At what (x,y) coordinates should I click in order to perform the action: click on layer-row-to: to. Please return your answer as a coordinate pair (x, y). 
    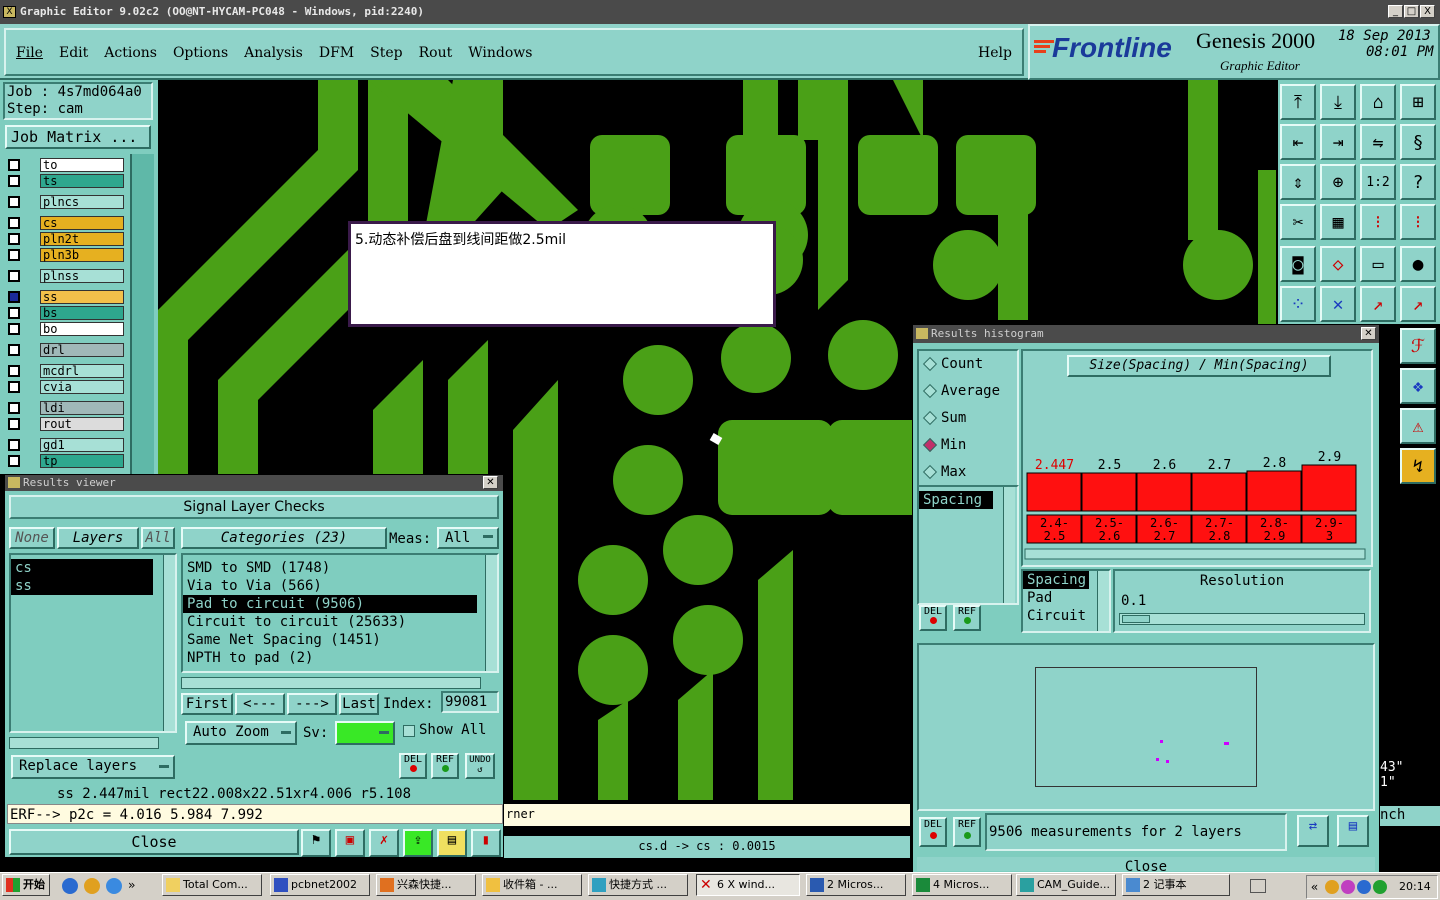
    Looking at the image, I should click on (66, 165).